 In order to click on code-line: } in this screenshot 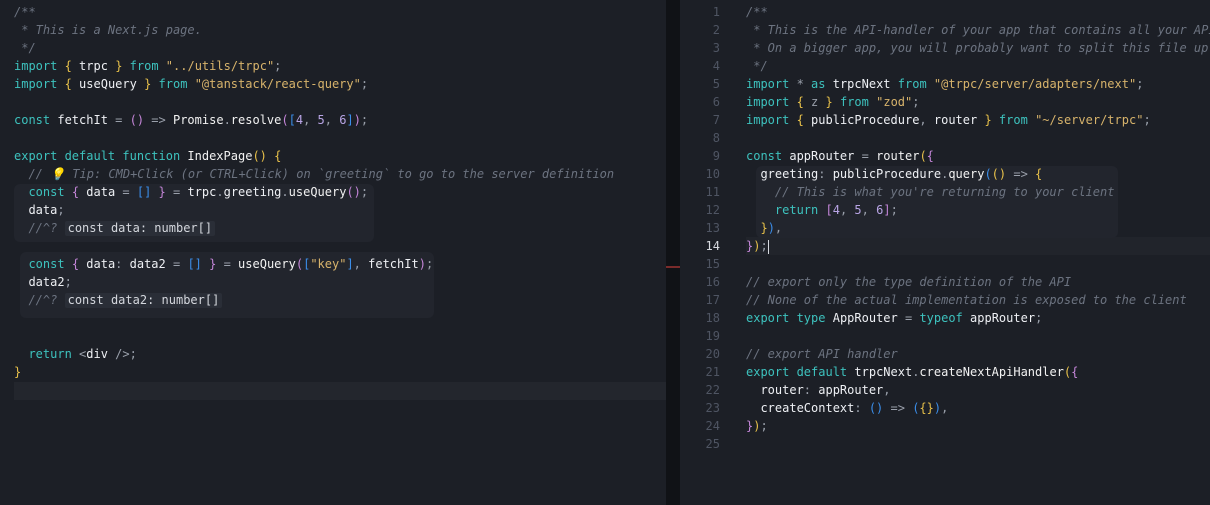, I will do `click(17, 372)`.